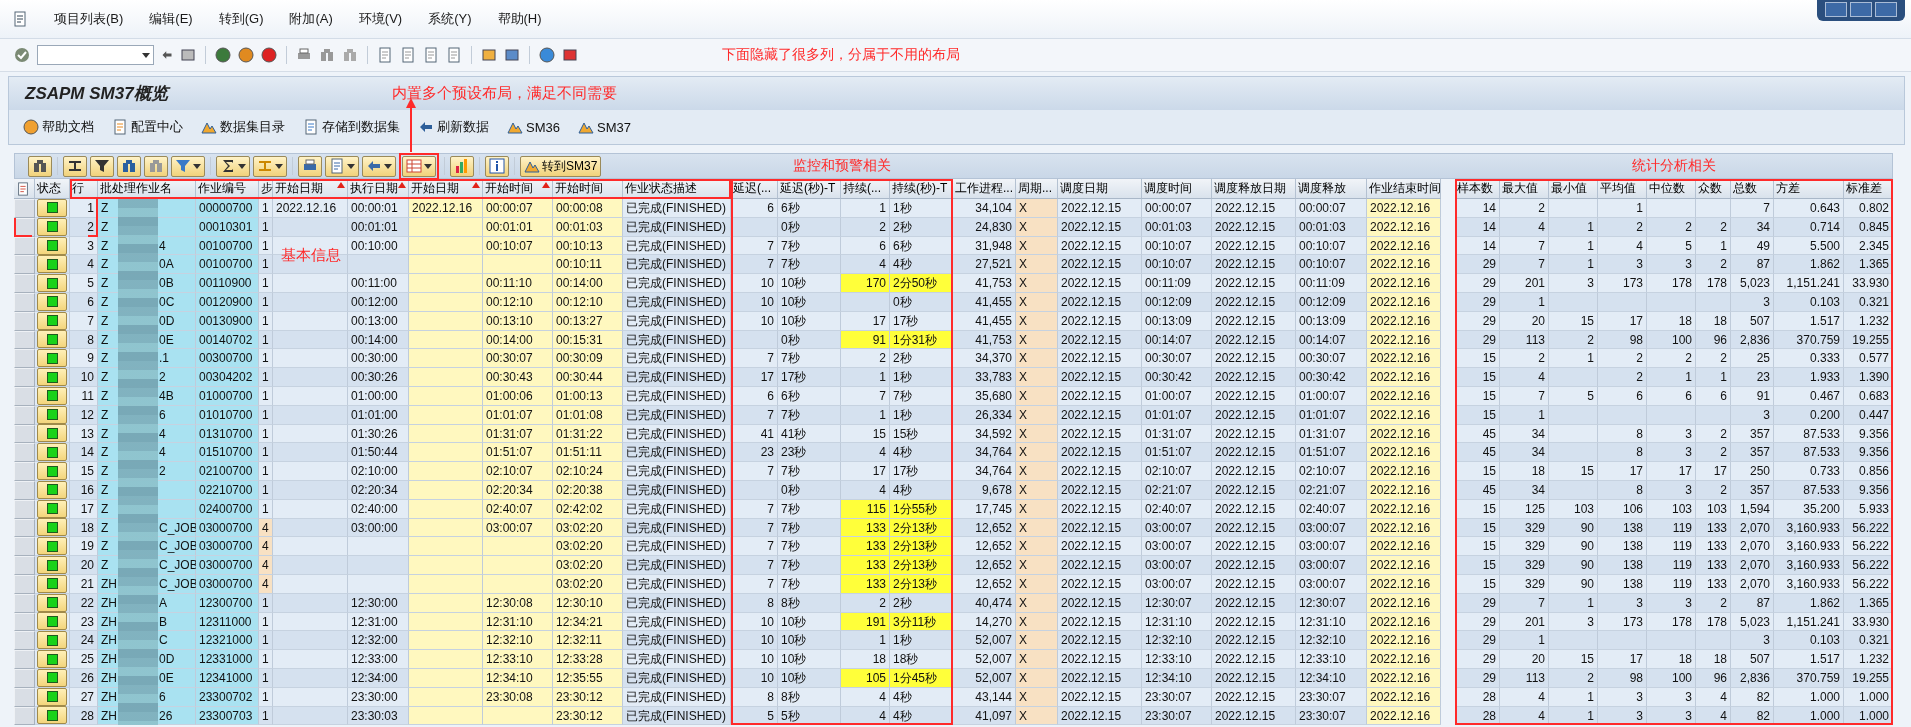 The width and height of the screenshot is (1911, 727). Describe the element at coordinates (519, 19) in the screenshot. I see `menu-item: 帮助(H)` at that location.